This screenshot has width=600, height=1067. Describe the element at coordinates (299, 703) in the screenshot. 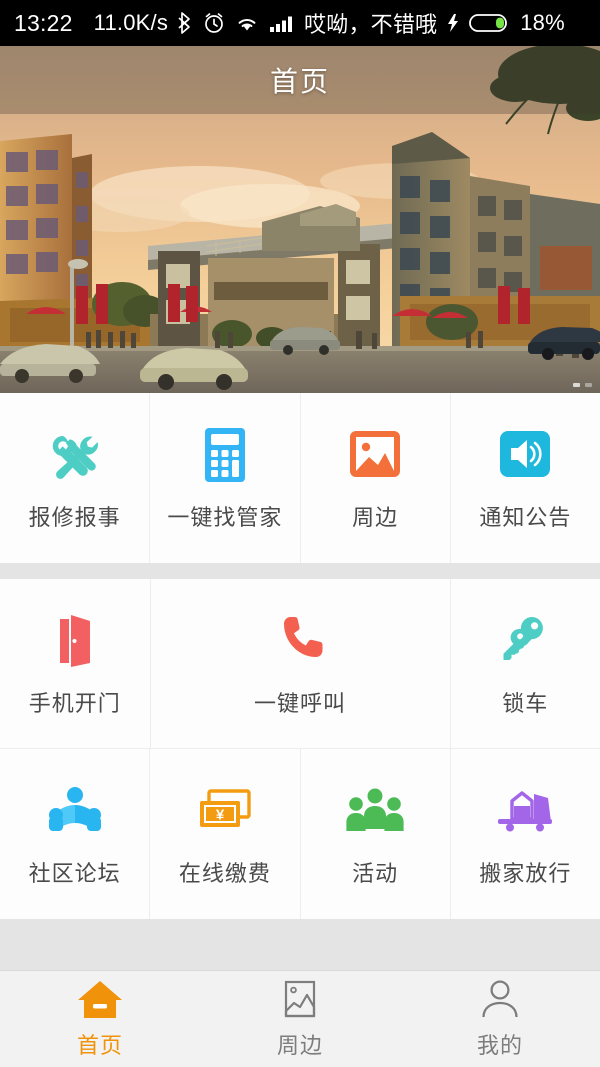

I see `feature-label: 一键呼叫` at that location.